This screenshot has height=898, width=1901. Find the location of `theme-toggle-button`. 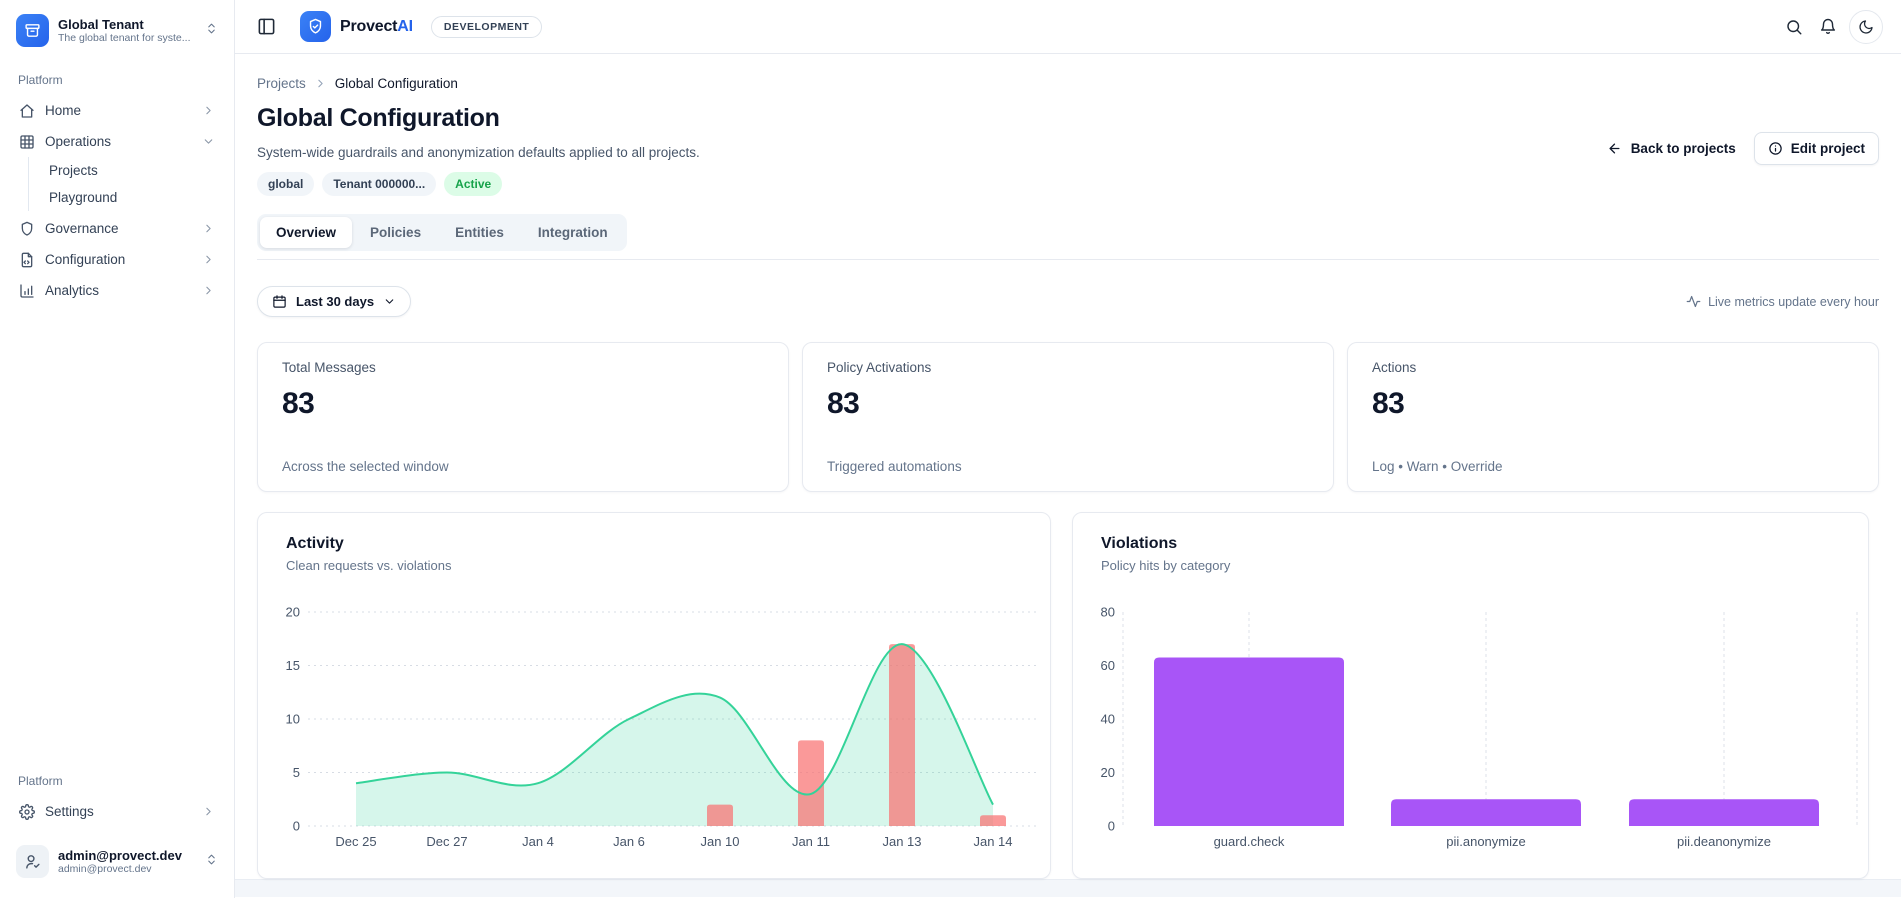

theme-toggle-button is located at coordinates (1866, 26).